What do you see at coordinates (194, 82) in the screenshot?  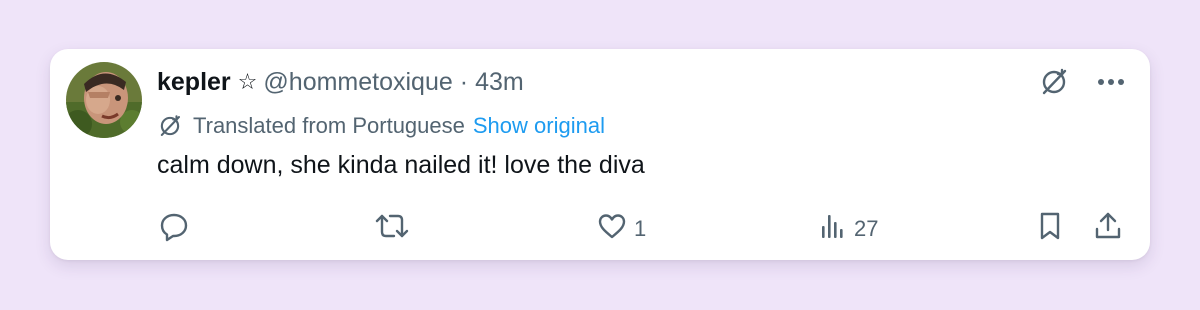 I see `author-name: kepler` at bounding box center [194, 82].